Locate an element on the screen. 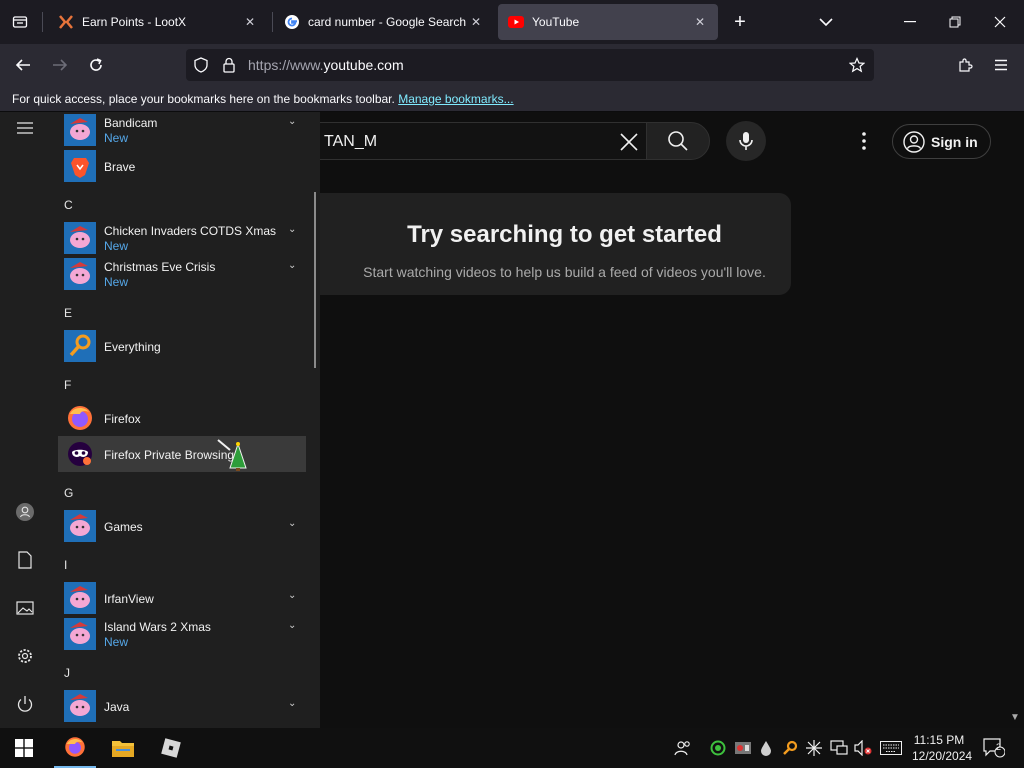 This screenshot has height=768, width=1024. app-folder-java: Java ⌄ is located at coordinates (182, 706).